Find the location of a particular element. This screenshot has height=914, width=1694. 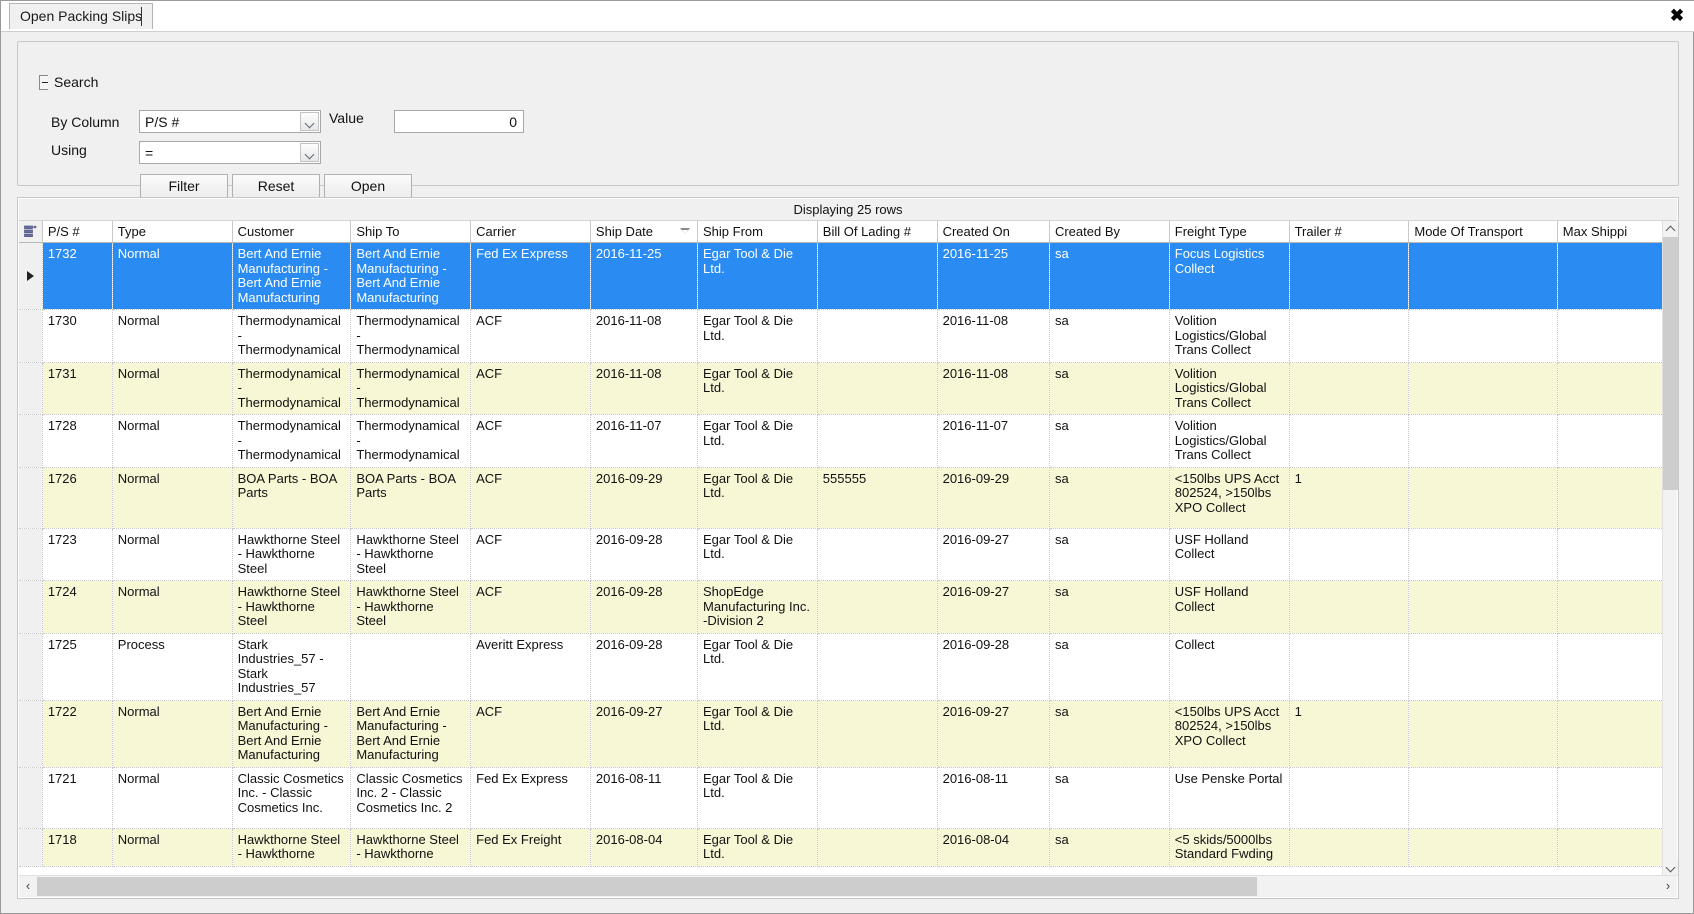

cell-ps: 1732 is located at coordinates (77, 276).